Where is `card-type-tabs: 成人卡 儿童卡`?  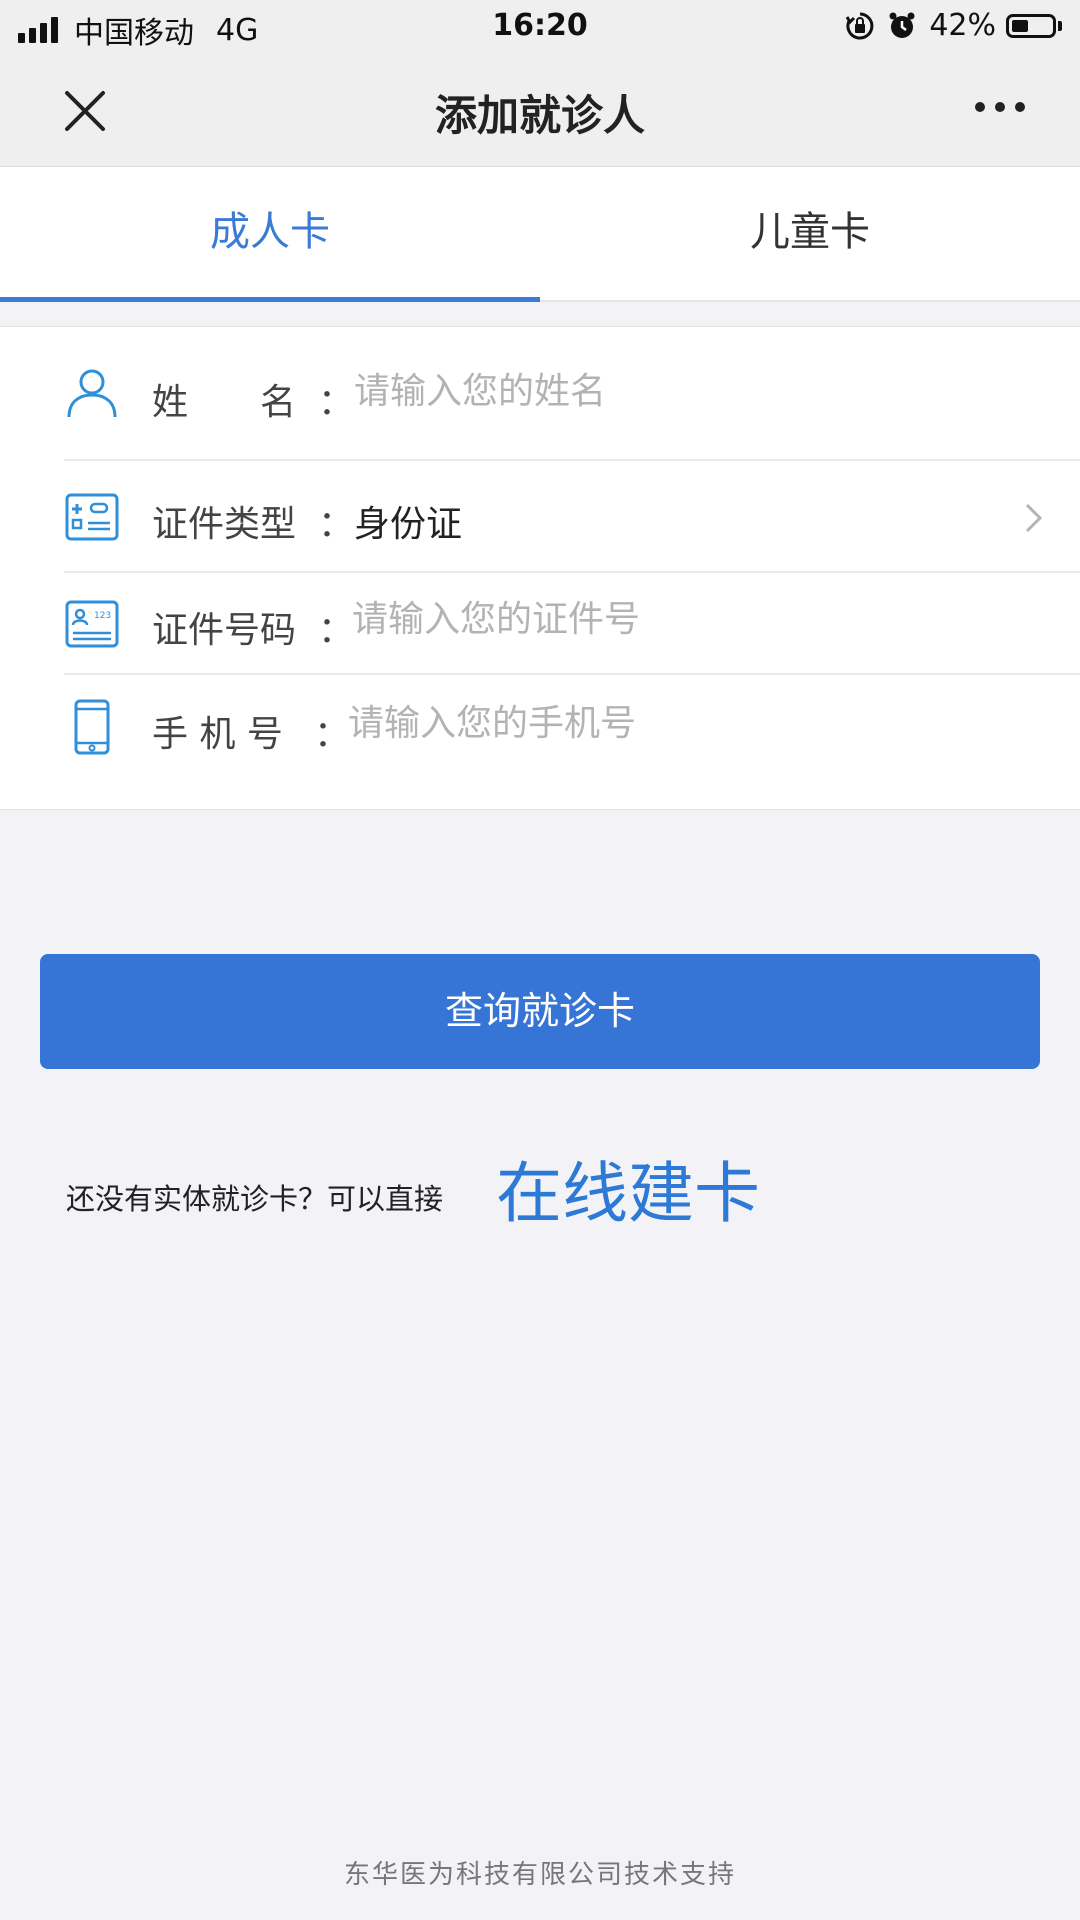
card-type-tabs: 成人卡 儿童卡 is located at coordinates (540, 234).